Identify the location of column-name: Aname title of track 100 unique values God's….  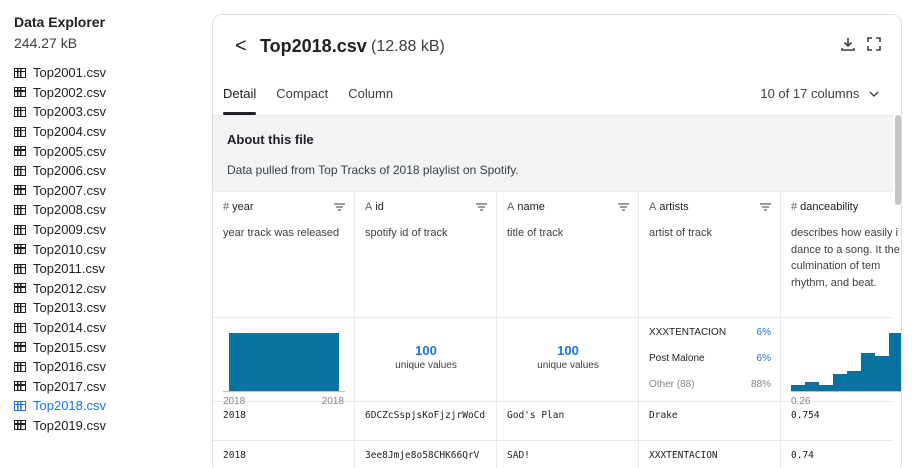
(568, 329).